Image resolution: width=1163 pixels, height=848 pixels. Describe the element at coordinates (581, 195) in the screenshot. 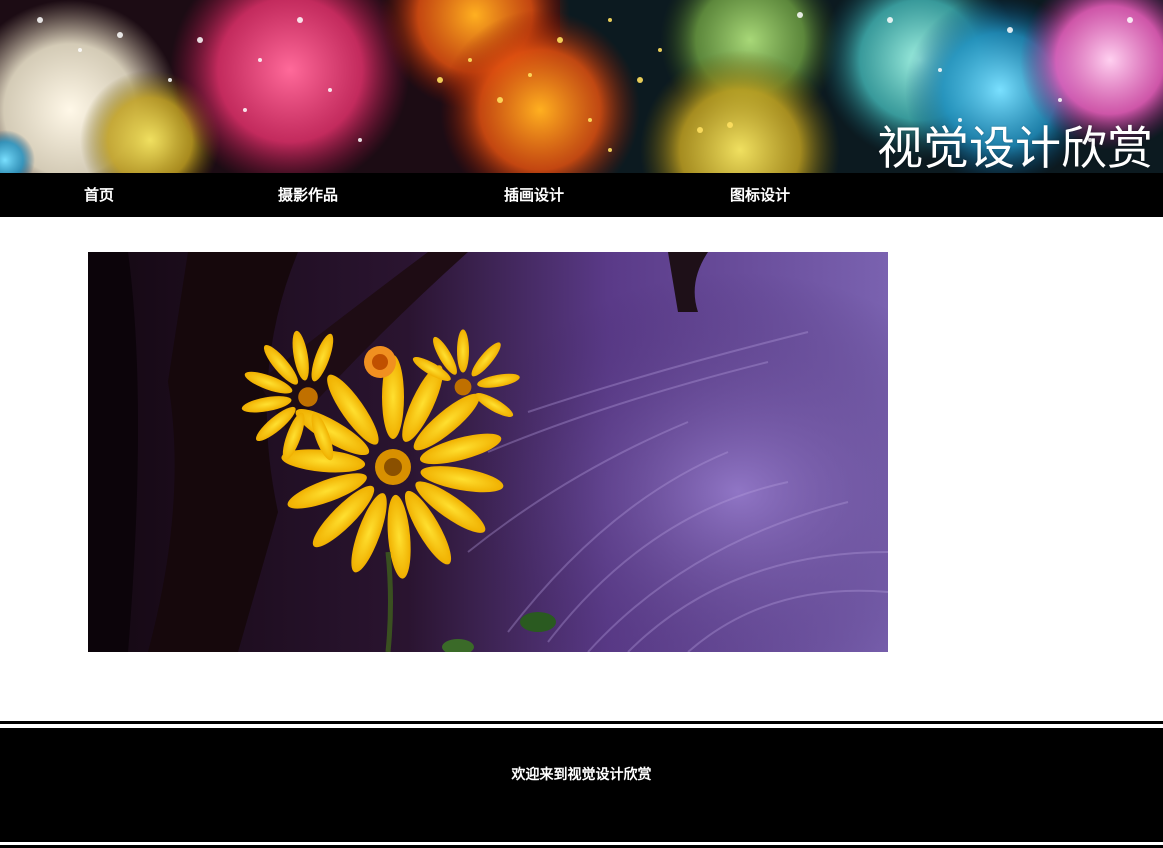

I see `main-nav: 首页 摄影作品 插画设计 图标设计` at that location.